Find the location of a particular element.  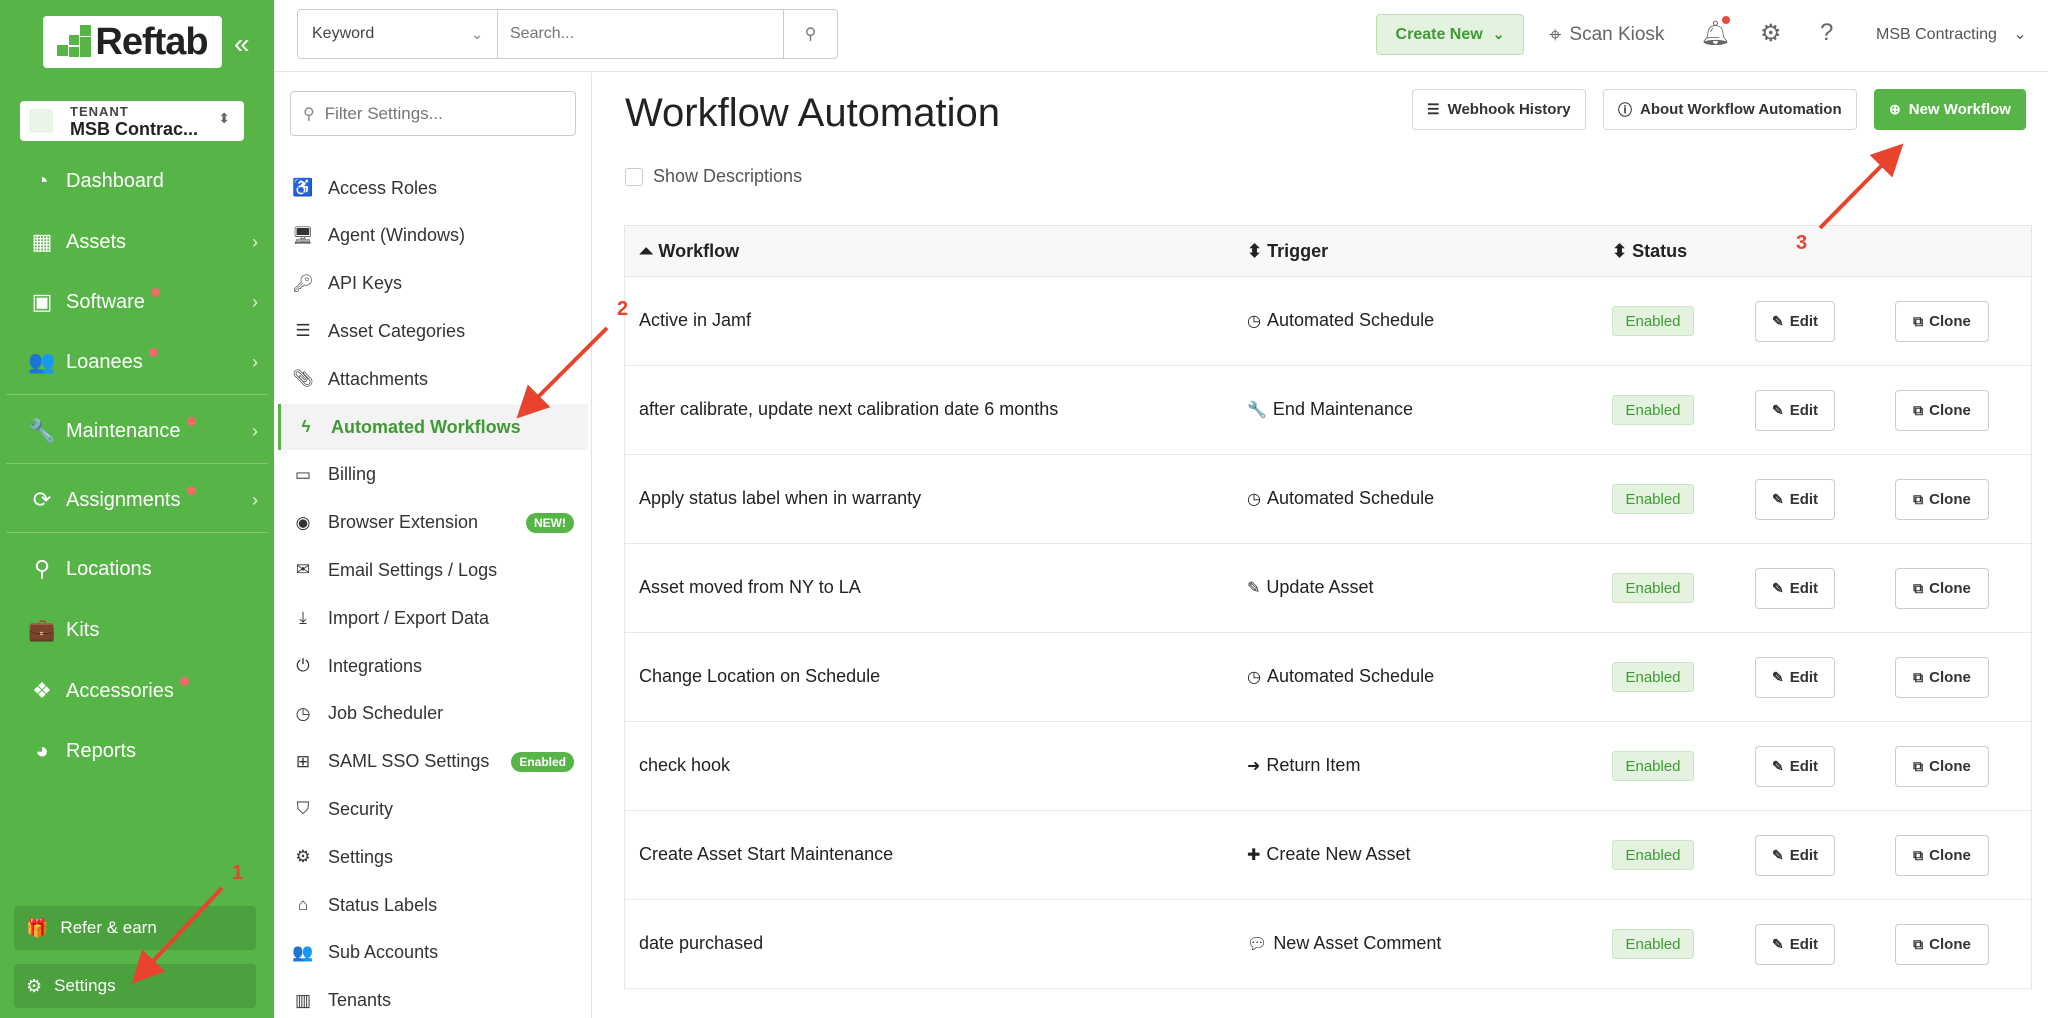

settings-item-job-scheduler: ◷ Job Scheduler is located at coordinates (433, 714).